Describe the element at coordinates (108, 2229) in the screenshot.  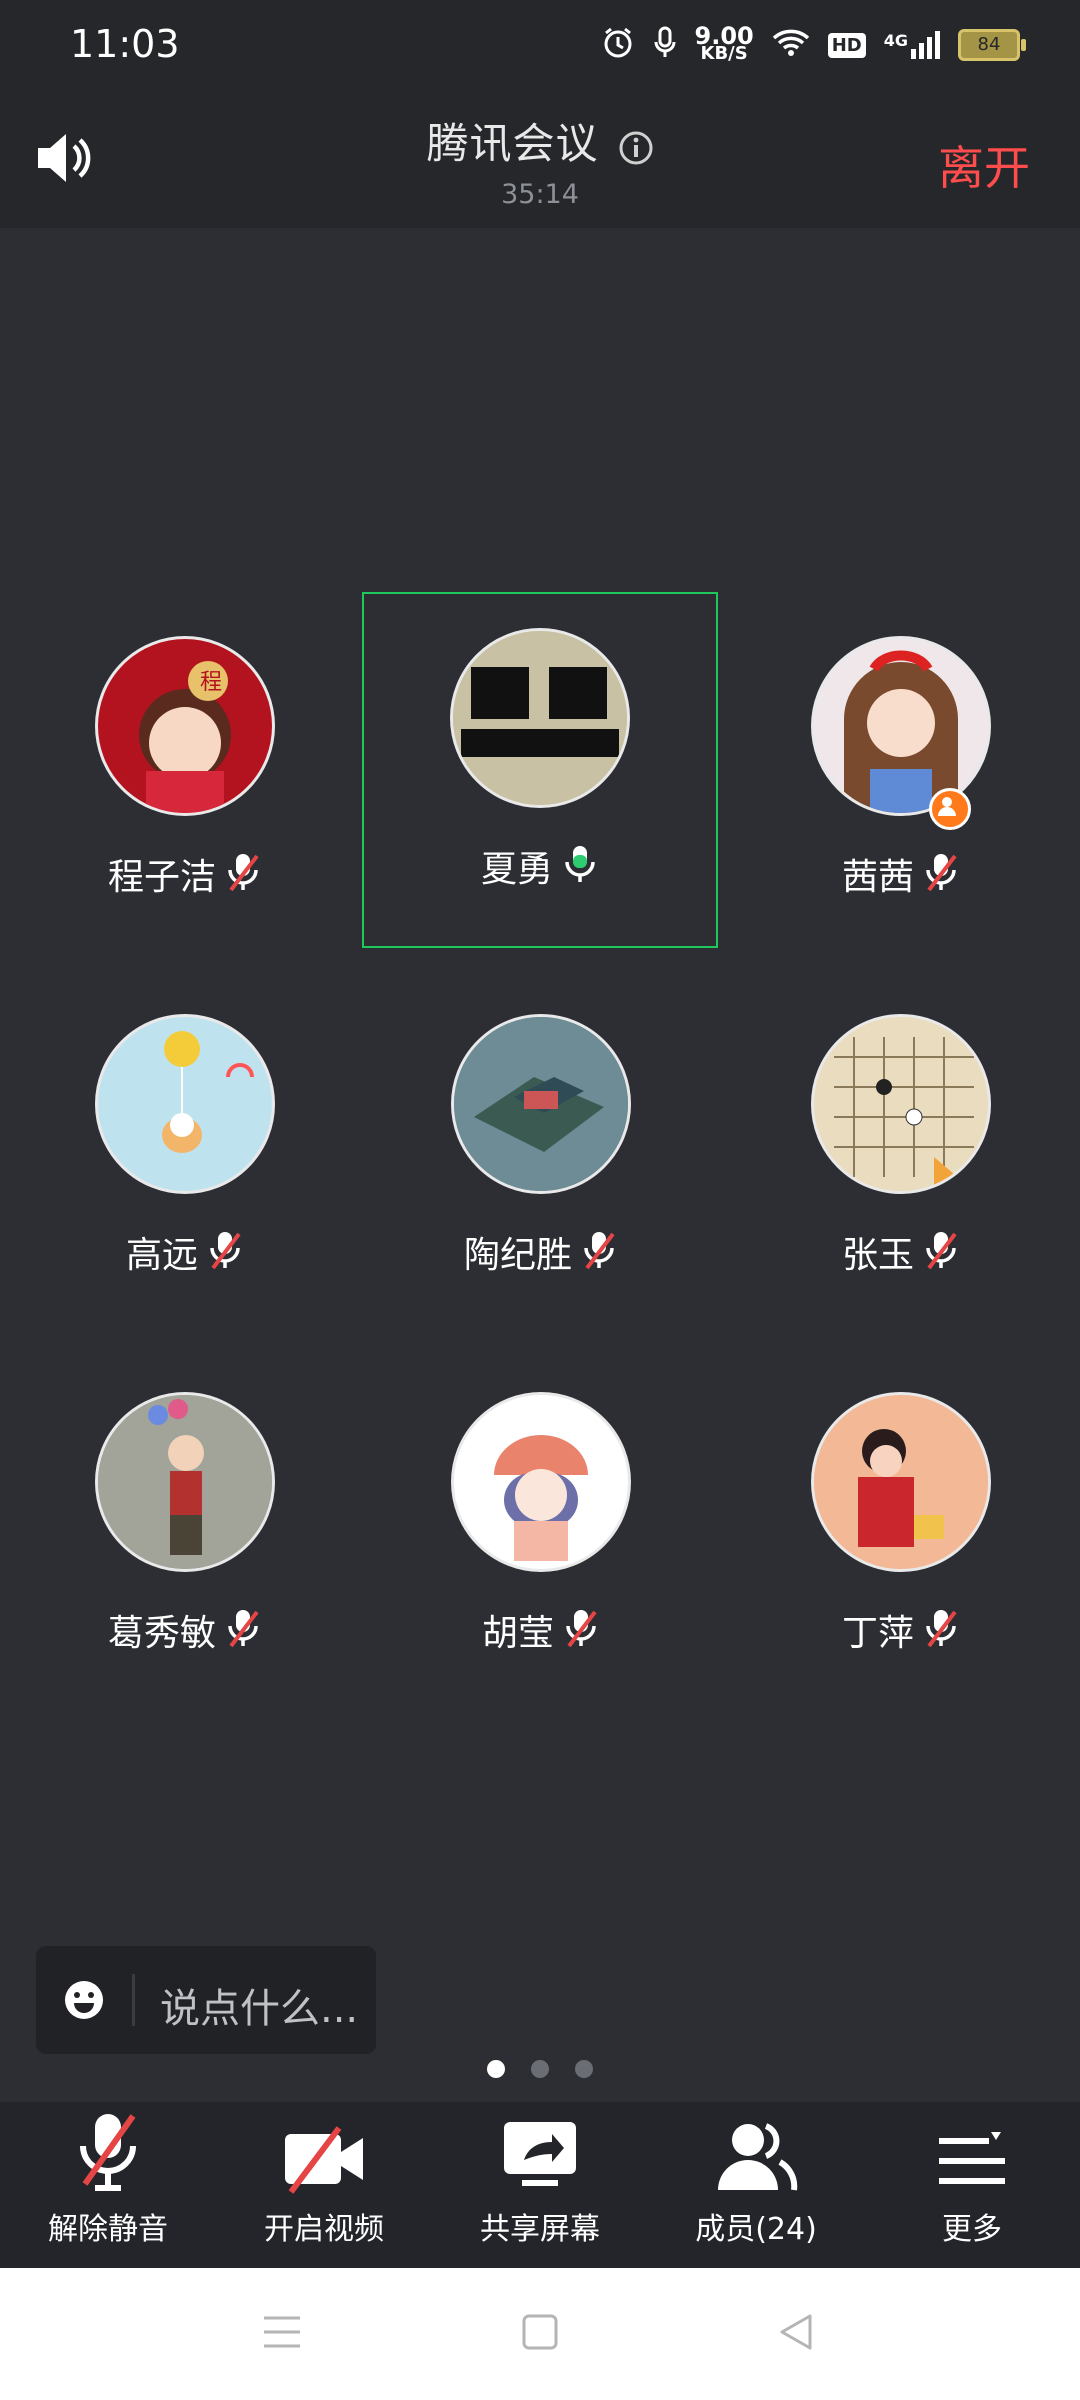
I see `unmute-label: 解除静音` at that location.